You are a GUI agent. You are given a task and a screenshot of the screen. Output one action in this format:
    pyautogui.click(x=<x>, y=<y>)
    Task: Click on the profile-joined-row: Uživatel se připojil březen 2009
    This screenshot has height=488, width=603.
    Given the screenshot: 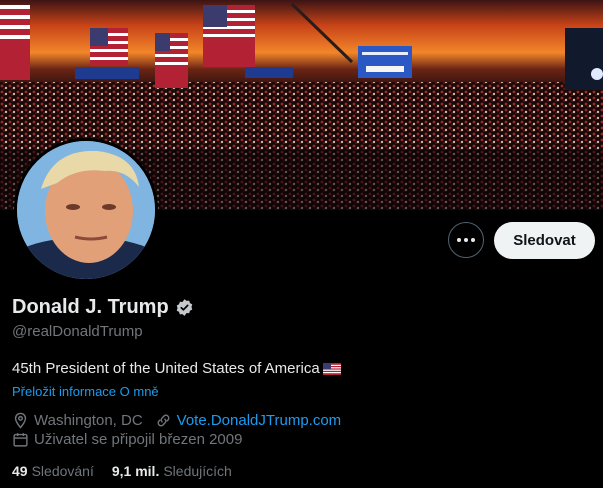 What is the action you would take?
    pyautogui.click(x=127, y=439)
    